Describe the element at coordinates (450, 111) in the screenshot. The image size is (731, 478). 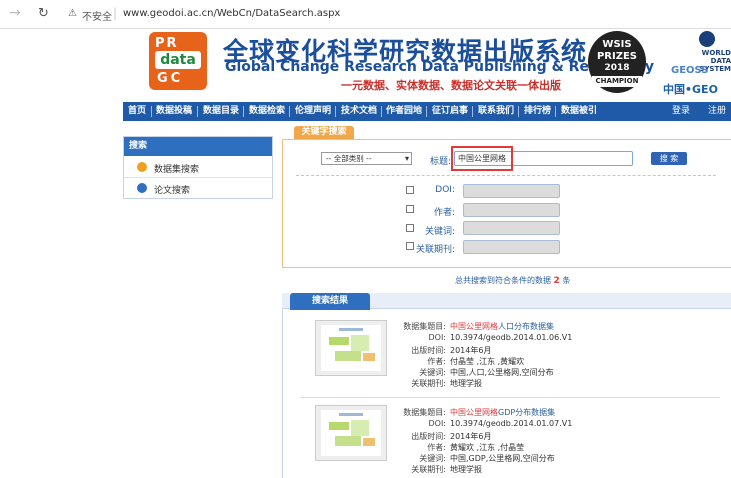
I see `nav-subscribe: 征订启事` at that location.